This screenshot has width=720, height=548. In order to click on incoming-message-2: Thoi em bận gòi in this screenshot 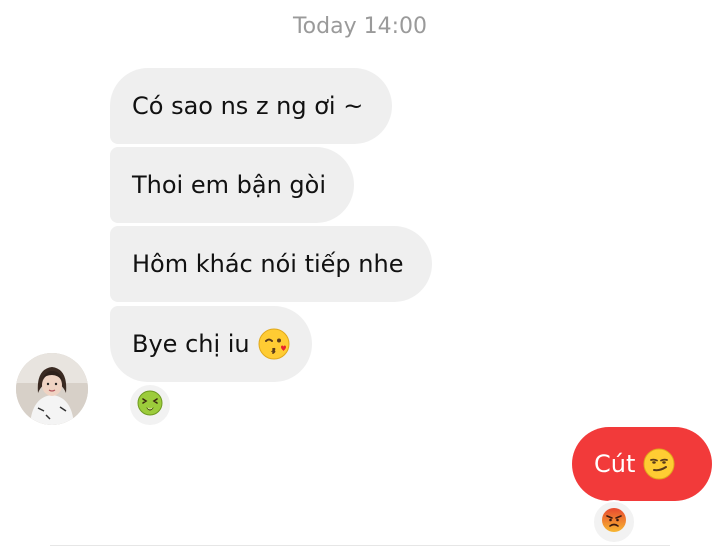, I will do `click(232, 185)`.